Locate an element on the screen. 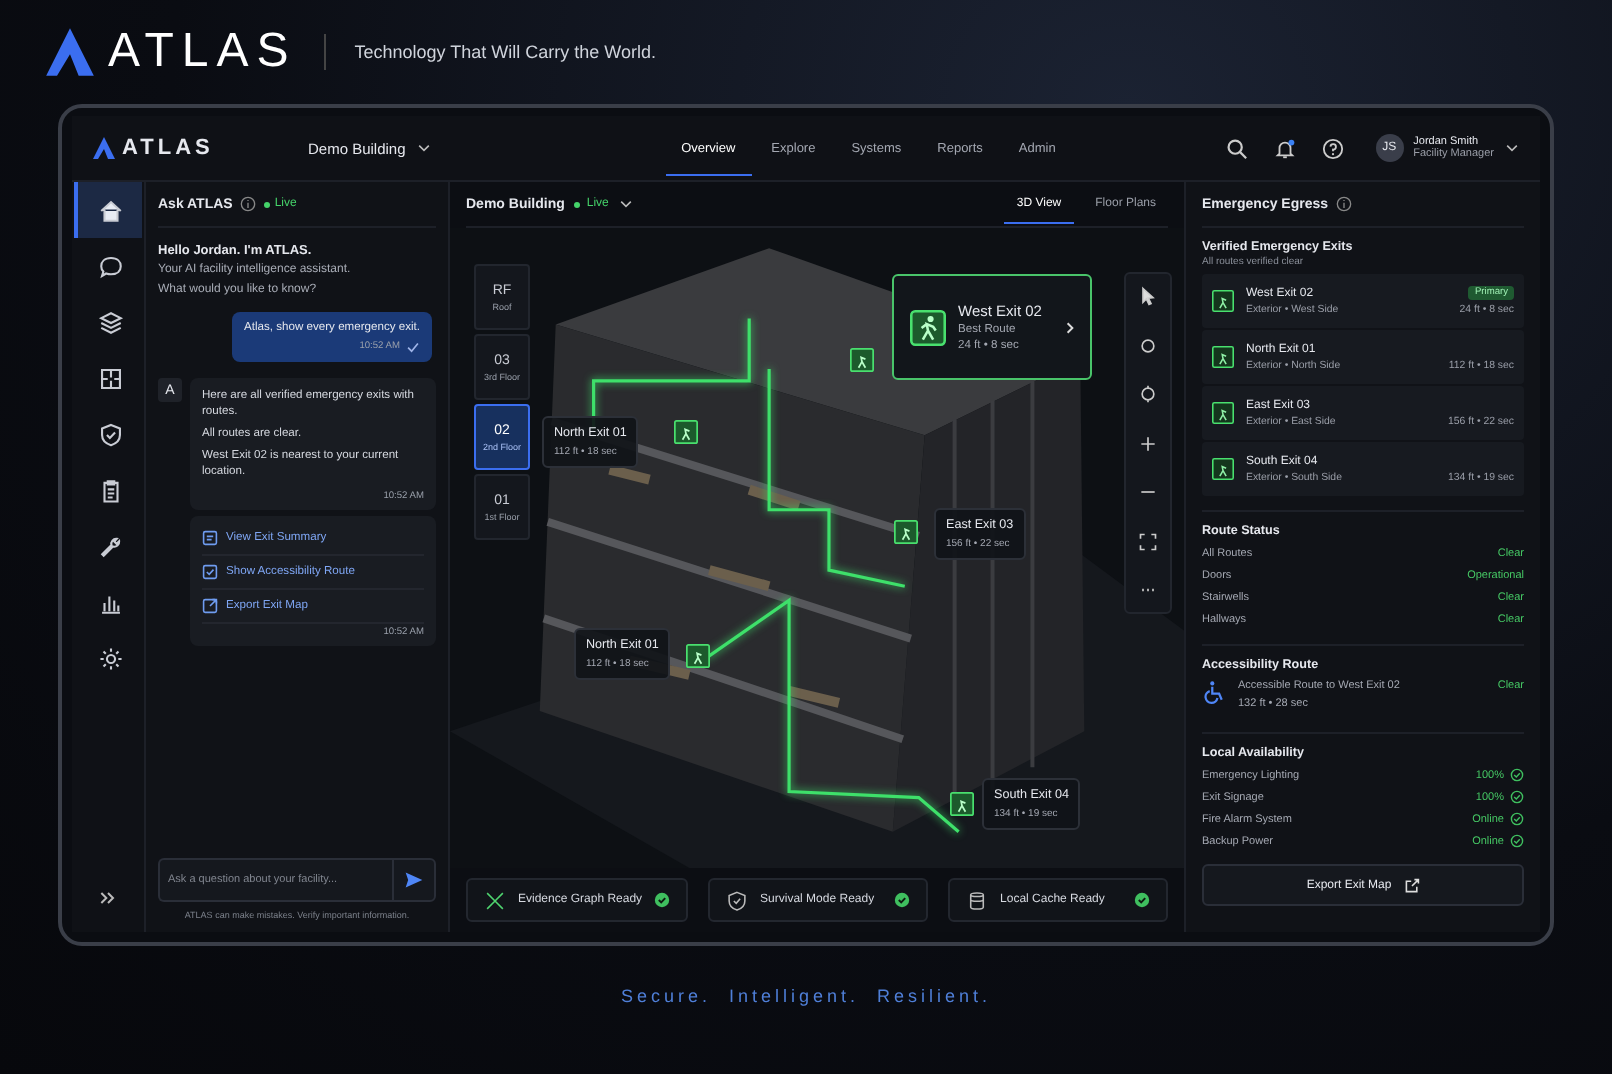 The height and width of the screenshot is (1074, 1612). chat-icon is located at coordinates (110, 266).